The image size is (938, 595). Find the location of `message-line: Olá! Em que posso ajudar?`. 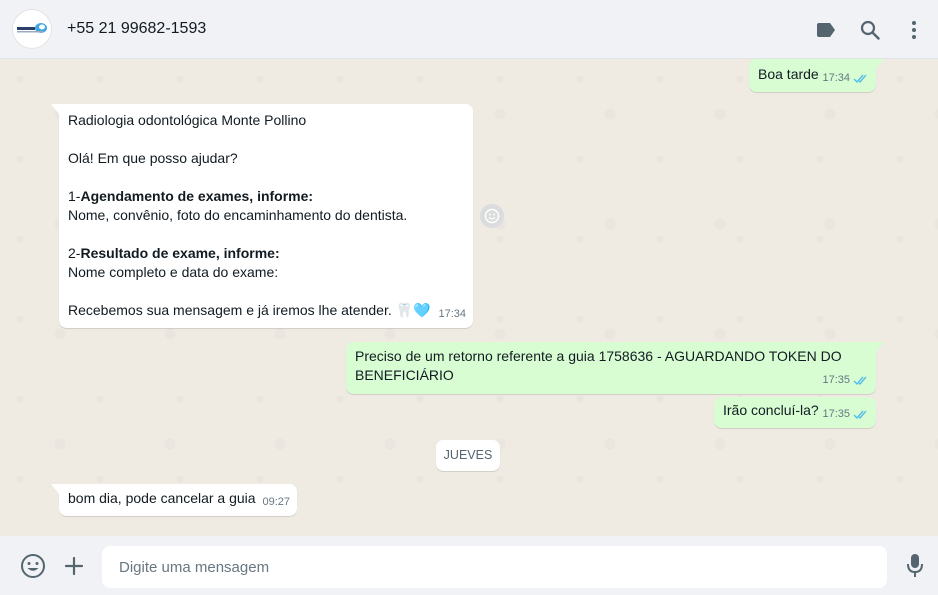

message-line: Olá! Em que posso ajudar? is located at coordinates (153, 158).